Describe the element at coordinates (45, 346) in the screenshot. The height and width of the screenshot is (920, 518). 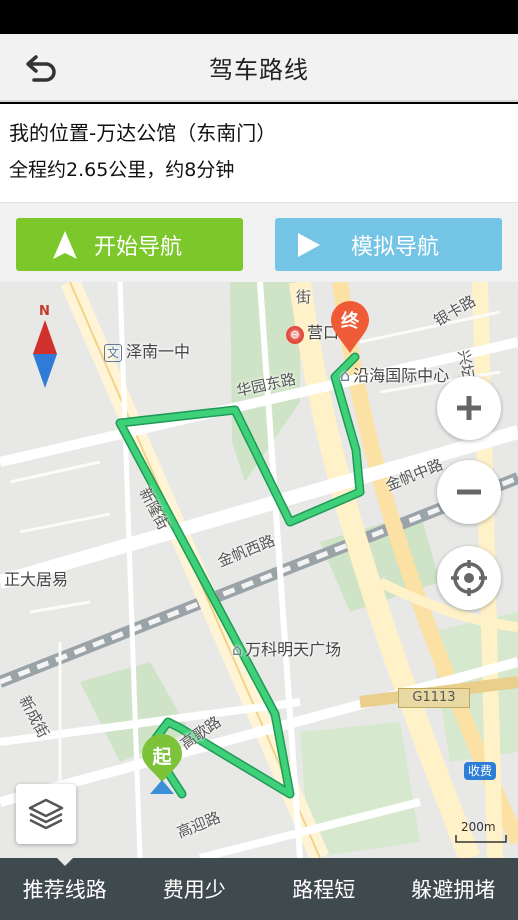
I see `compass-icon: N` at that location.